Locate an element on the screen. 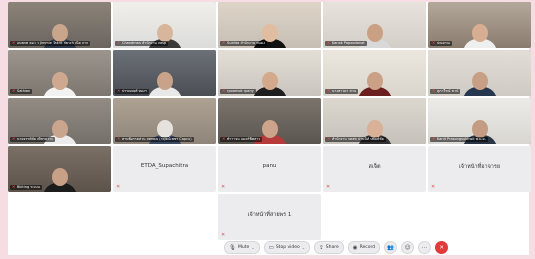 The width and height of the screenshot is (535, 259). participant-tile: เจ้าหน้าที่อาจารย ✕ is located at coordinates (479, 169).